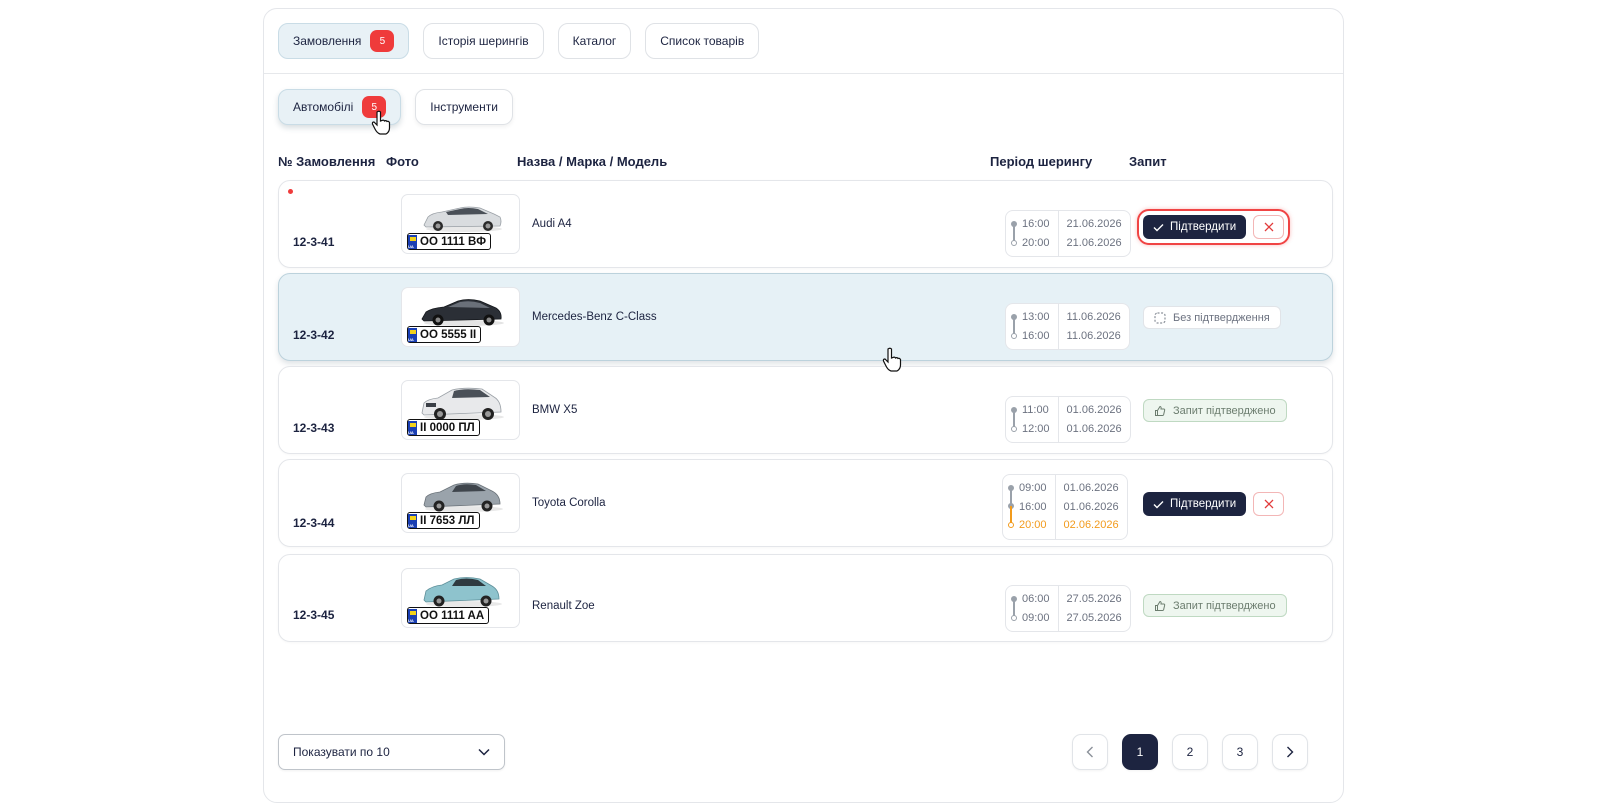  I want to click on start-time: 09:00, so click(1033, 488).